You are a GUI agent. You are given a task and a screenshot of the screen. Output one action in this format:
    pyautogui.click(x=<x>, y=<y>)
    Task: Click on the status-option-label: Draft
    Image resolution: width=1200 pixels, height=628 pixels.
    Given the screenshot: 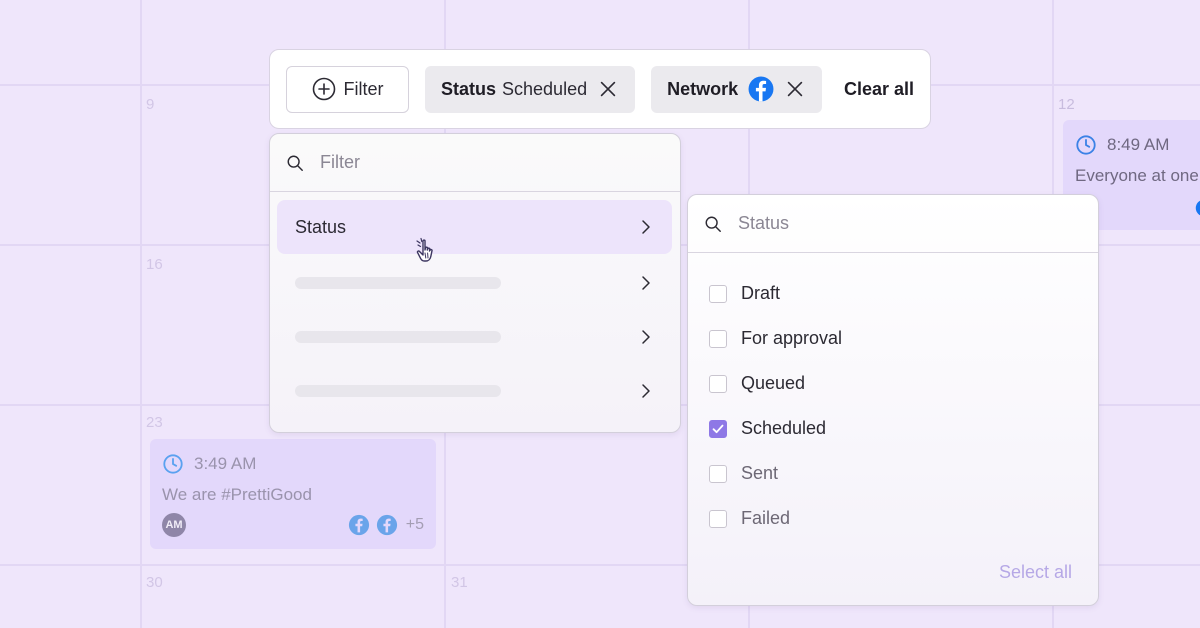 What is the action you would take?
    pyautogui.click(x=761, y=293)
    